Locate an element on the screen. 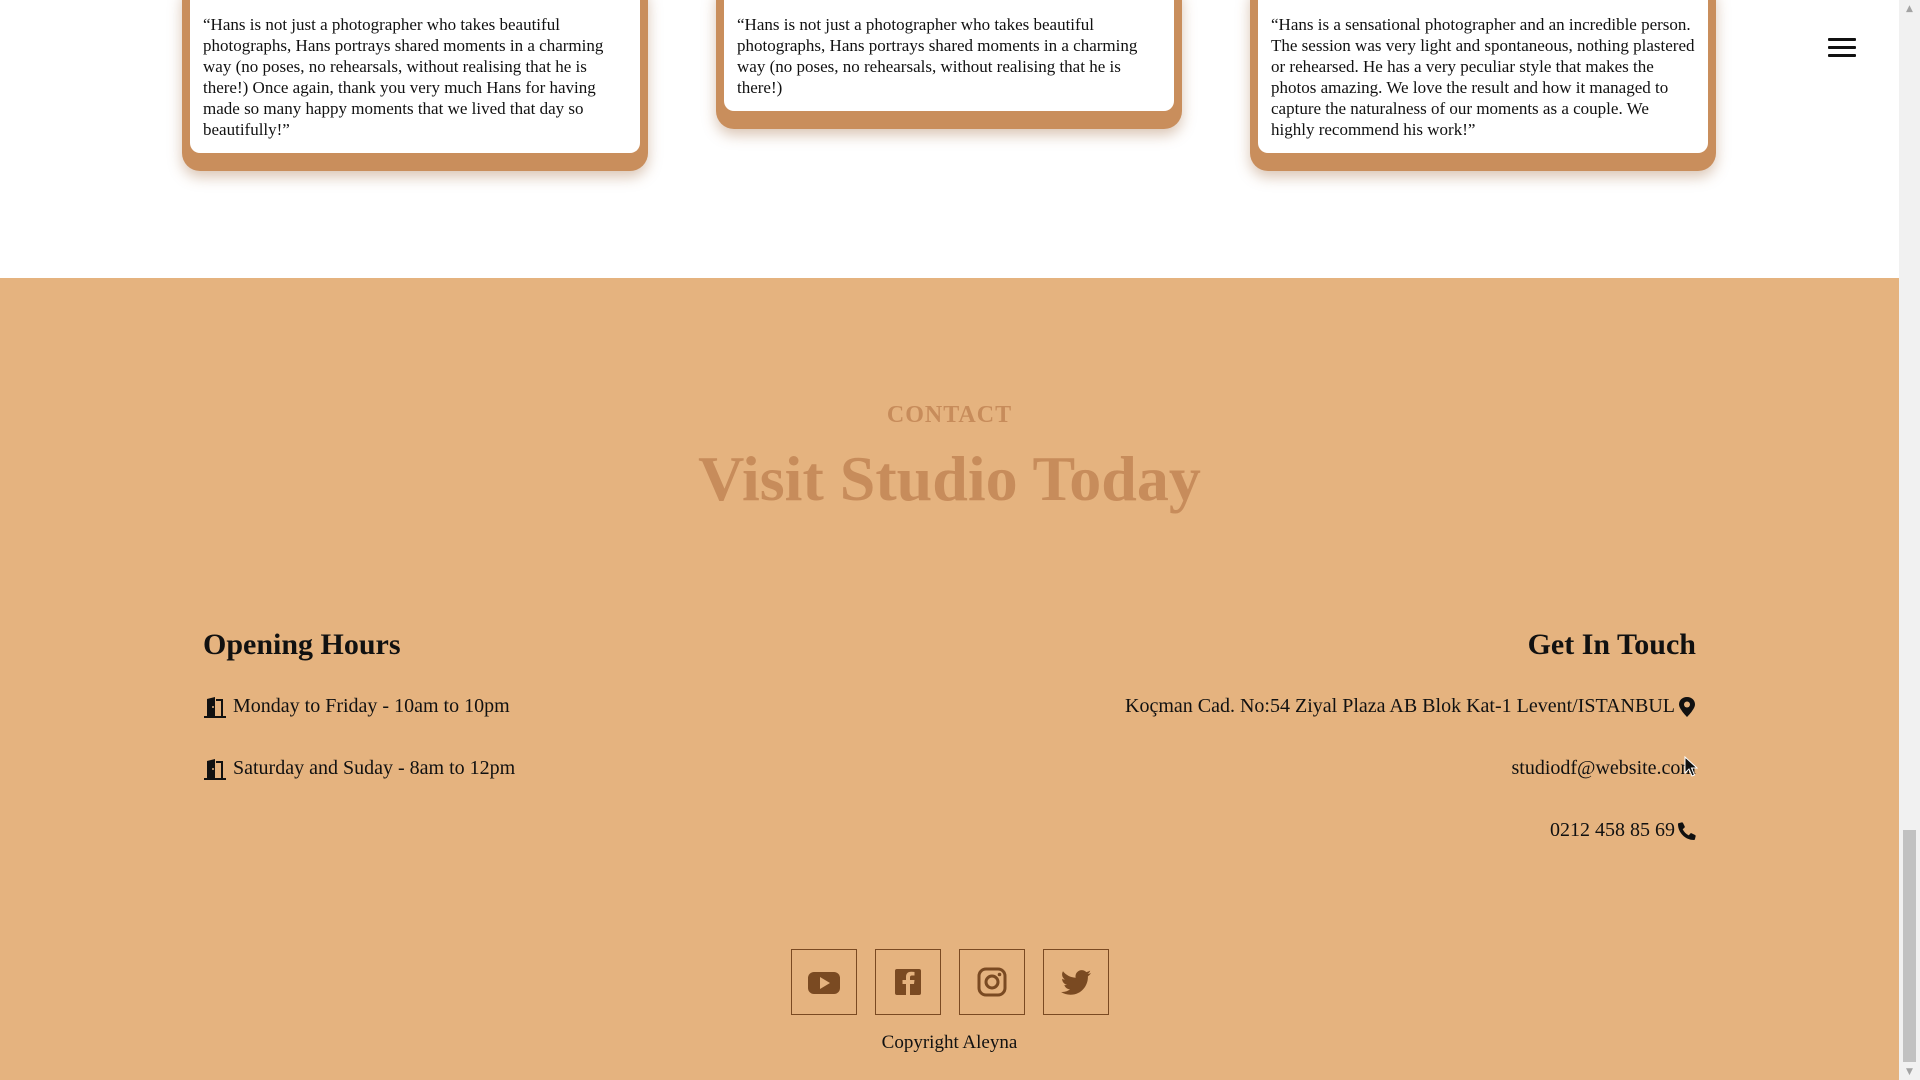 The height and width of the screenshot is (1080, 1920). twitter-icon is located at coordinates (1075, 982).